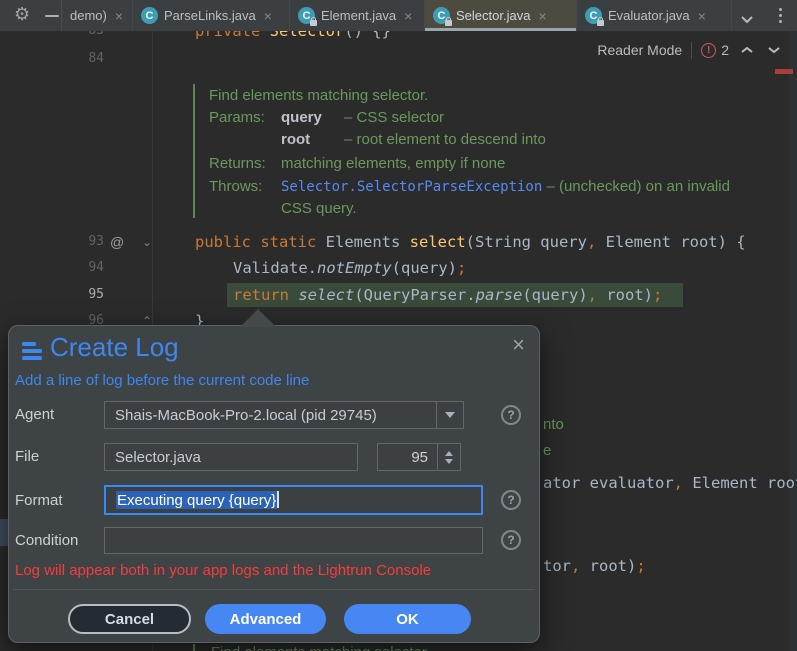 Image resolution: width=797 pixels, height=651 pixels. What do you see at coordinates (96, 294) in the screenshot?
I see `line-number-current: 95` at bounding box center [96, 294].